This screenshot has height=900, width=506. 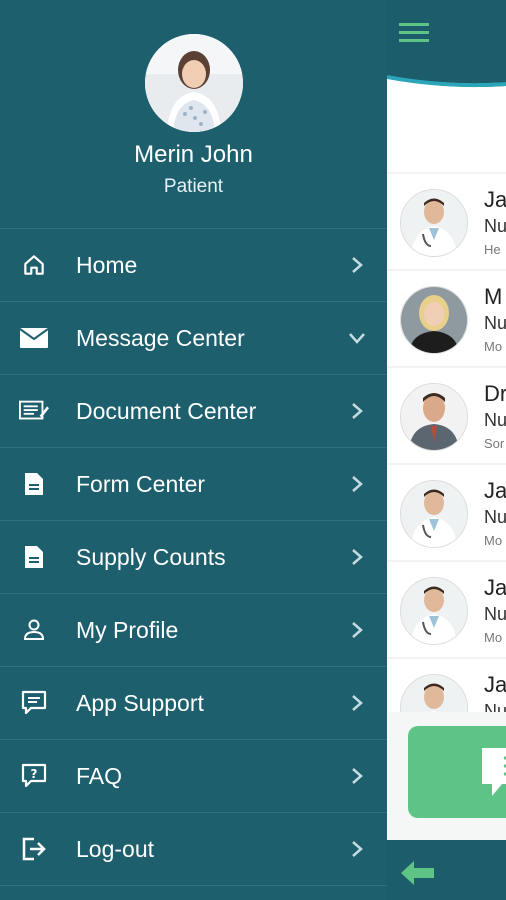 I want to click on menu-label: Supply Counts, so click(x=151, y=556).